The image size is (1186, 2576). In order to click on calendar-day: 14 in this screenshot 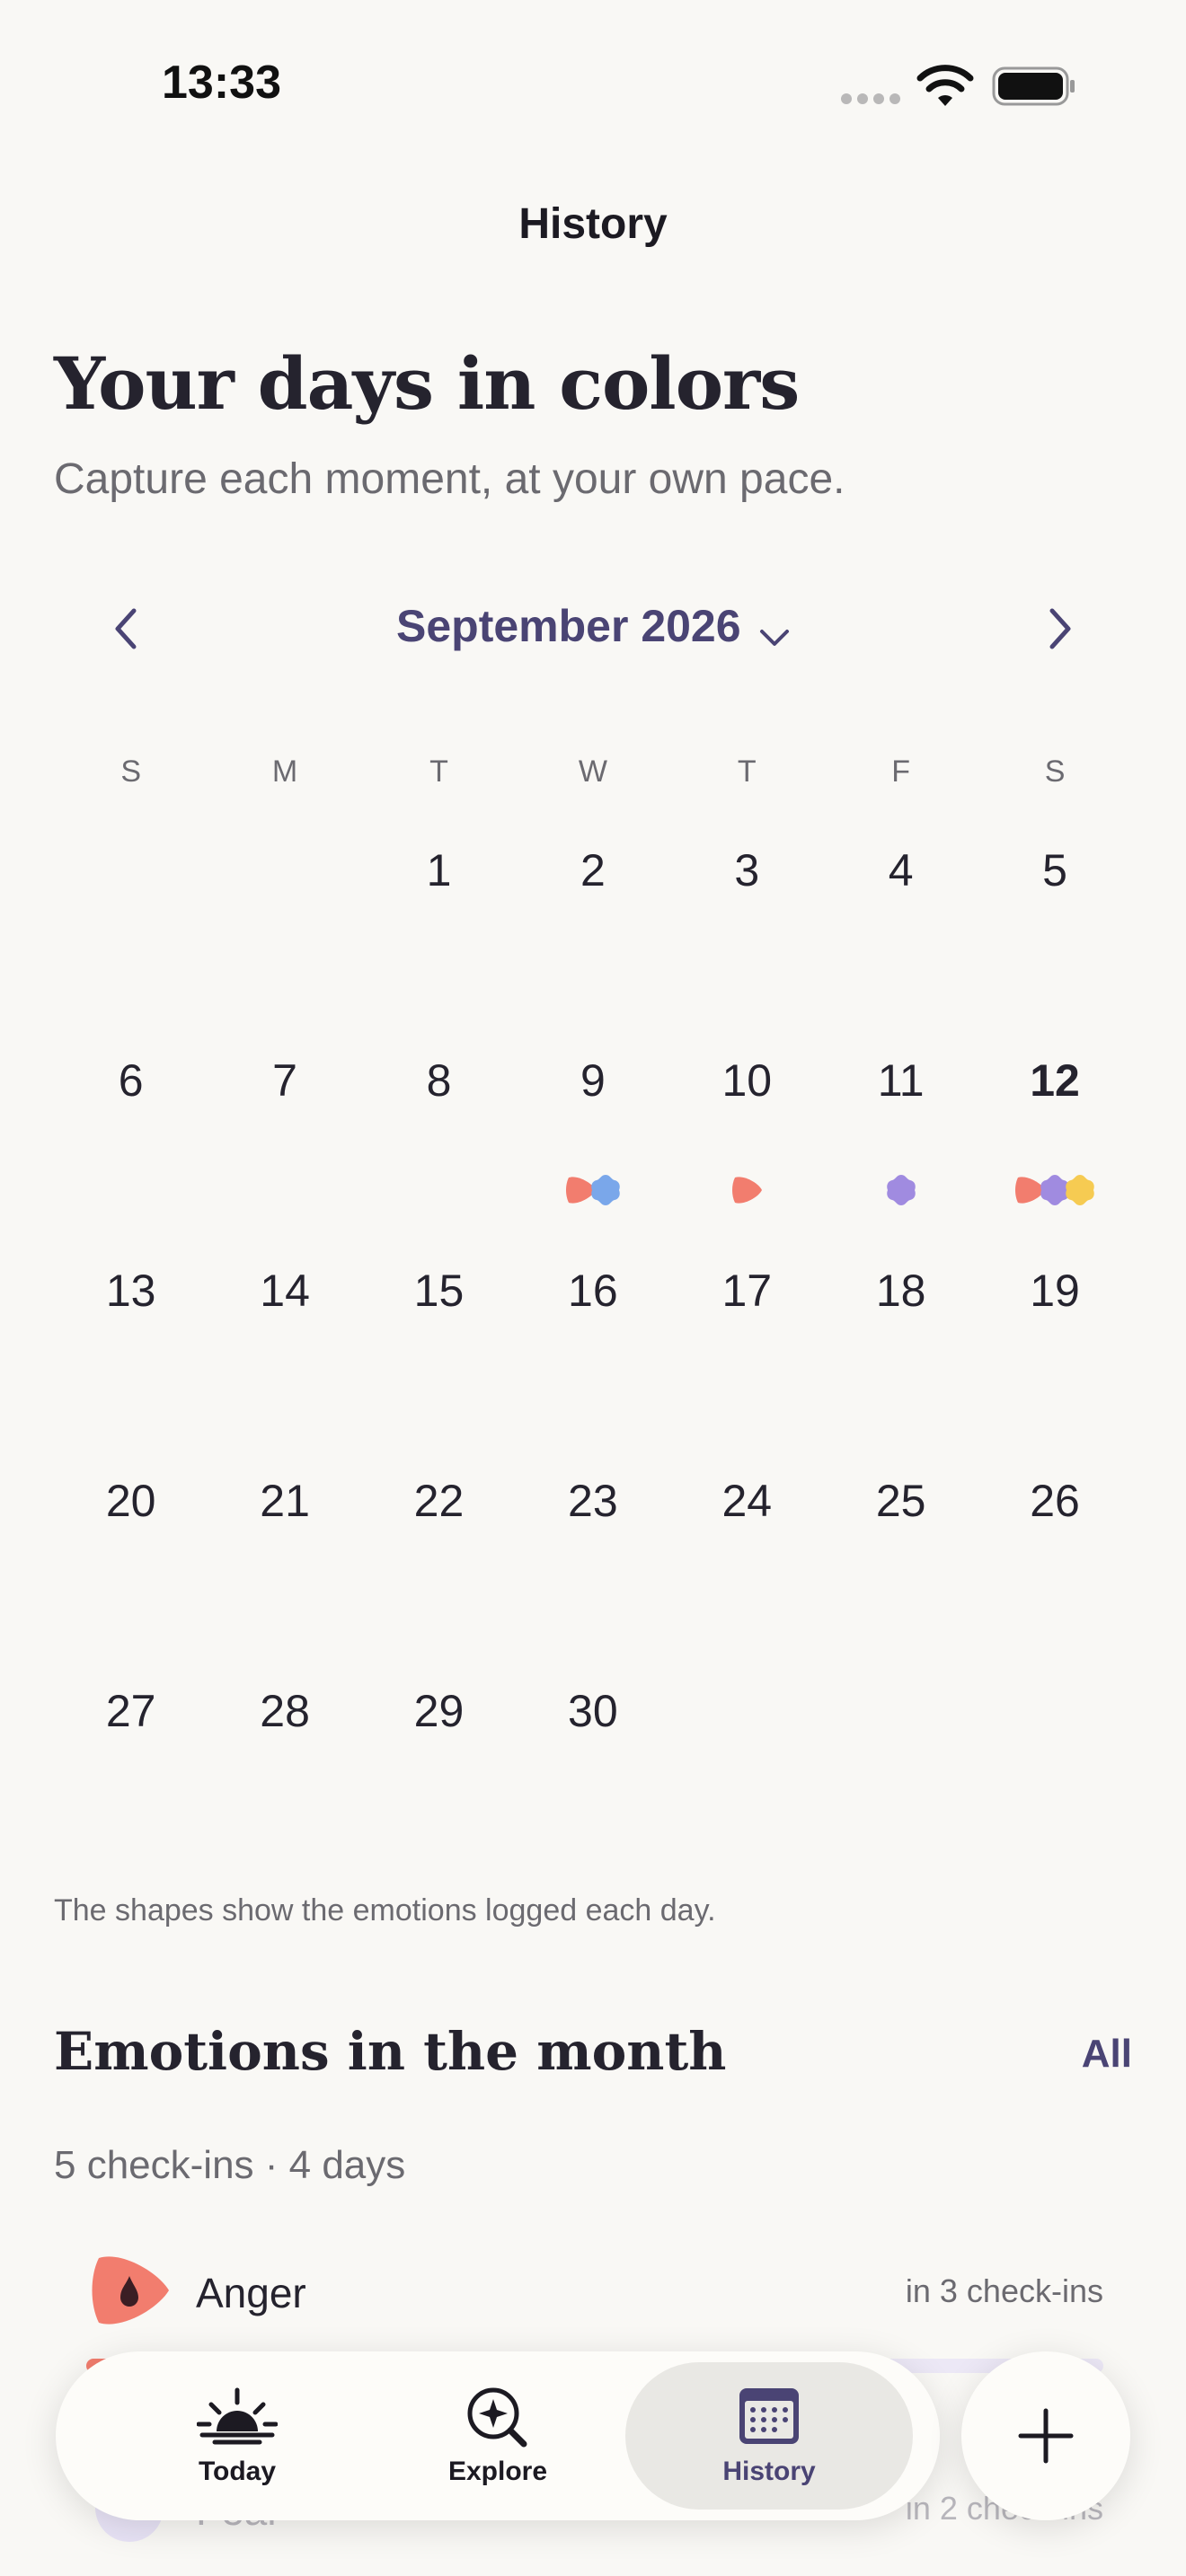, I will do `click(284, 1370)`.